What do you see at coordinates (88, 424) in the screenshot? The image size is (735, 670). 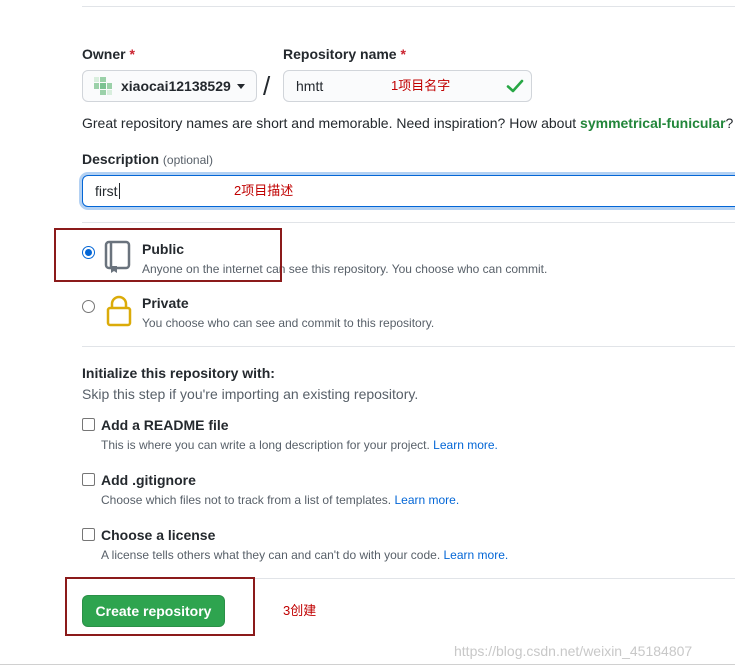 I see `readme-checkbox` at bounding box center [88, 424].